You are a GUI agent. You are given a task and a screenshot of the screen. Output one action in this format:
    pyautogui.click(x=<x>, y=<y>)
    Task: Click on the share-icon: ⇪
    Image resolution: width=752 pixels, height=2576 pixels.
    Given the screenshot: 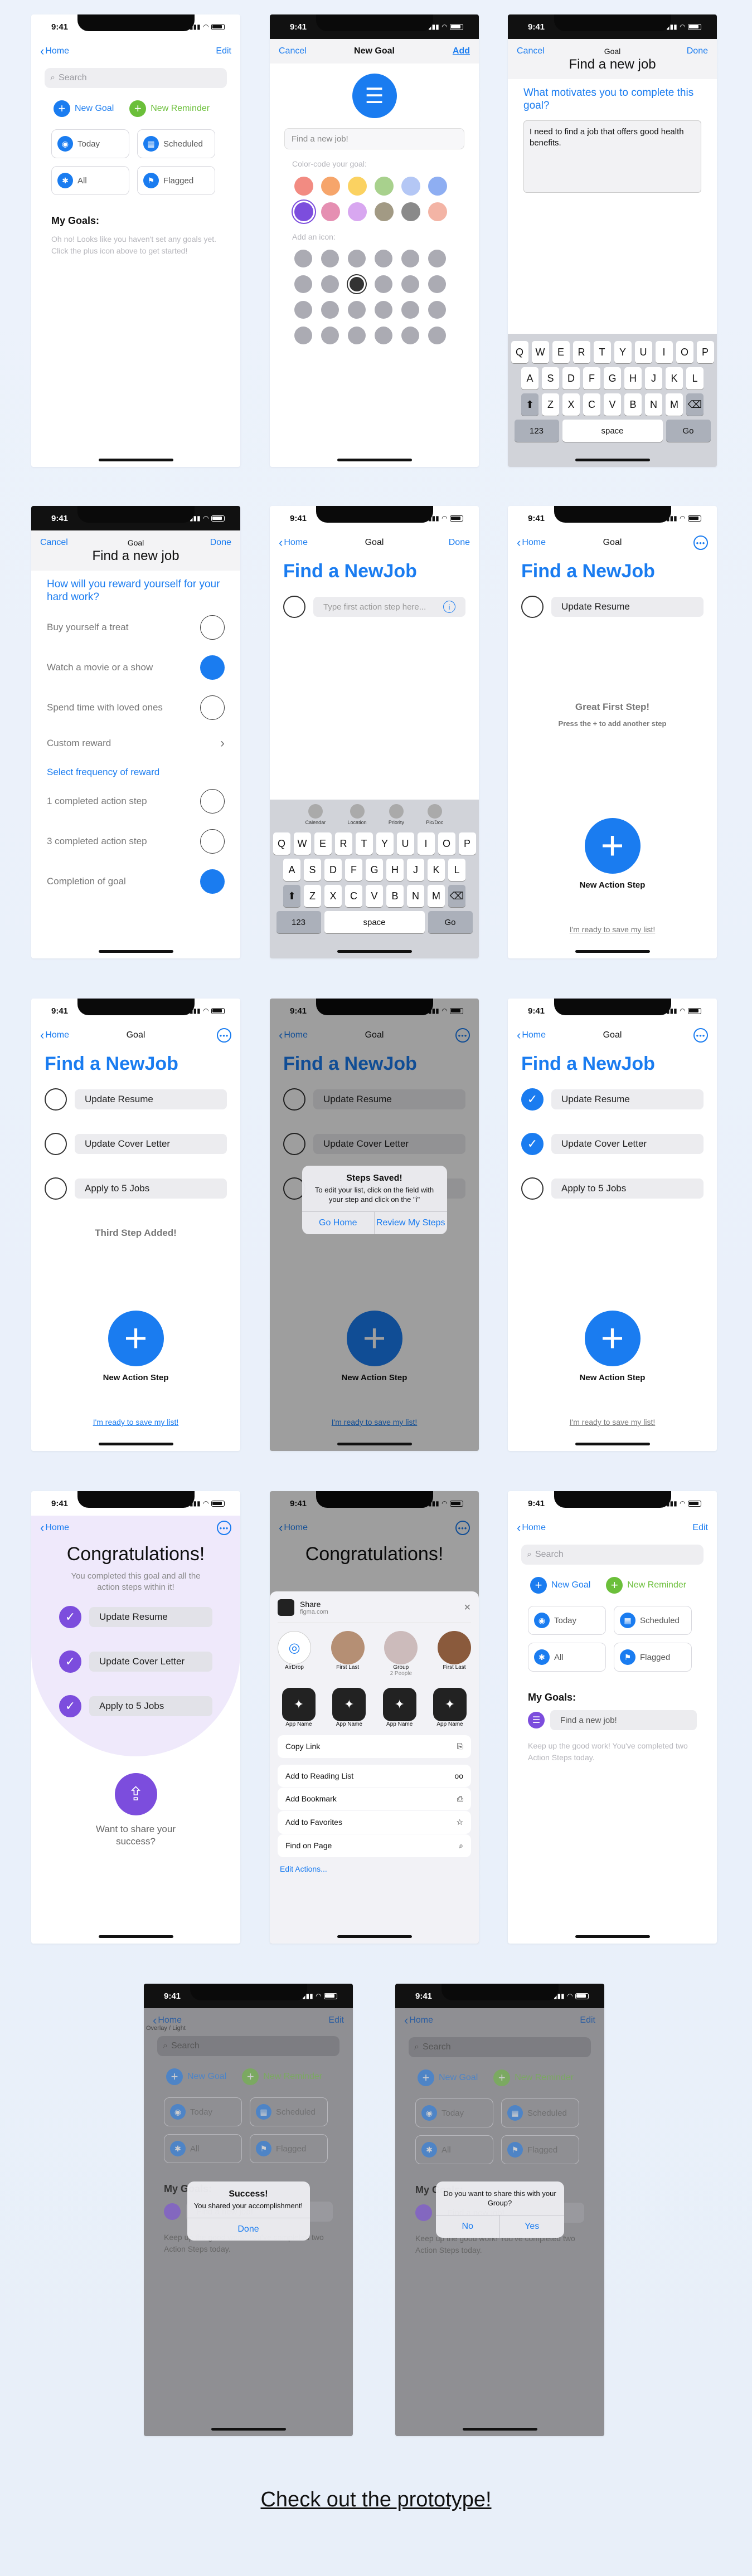 What is the action you would take?
    pyautogui.click(x=135, y=1794)
    